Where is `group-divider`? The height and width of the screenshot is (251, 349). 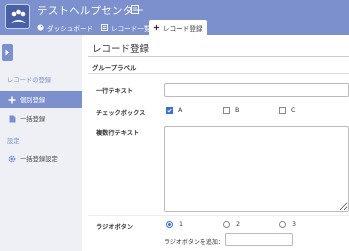
group-divider is located at coordinates (218, 73).